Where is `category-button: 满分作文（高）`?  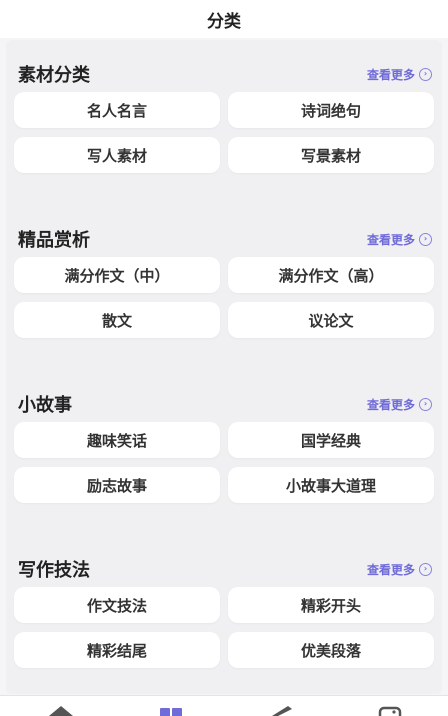
category-button: 满分作文（高） is located at coordinates (331, 275).